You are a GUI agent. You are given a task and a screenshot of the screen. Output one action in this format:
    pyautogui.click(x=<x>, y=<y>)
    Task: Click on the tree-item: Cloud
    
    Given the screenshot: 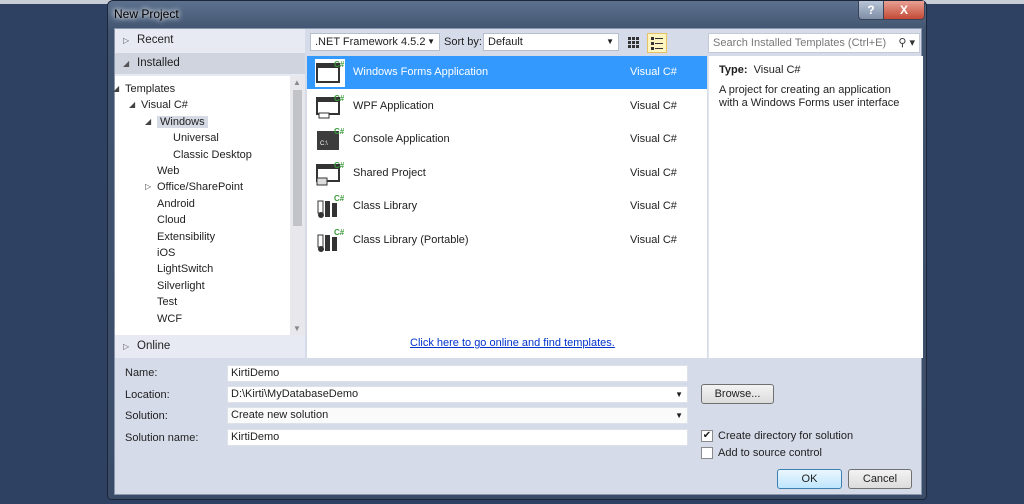 What is the action you would take?
    pyautogui.click(x=171, y=220)
    